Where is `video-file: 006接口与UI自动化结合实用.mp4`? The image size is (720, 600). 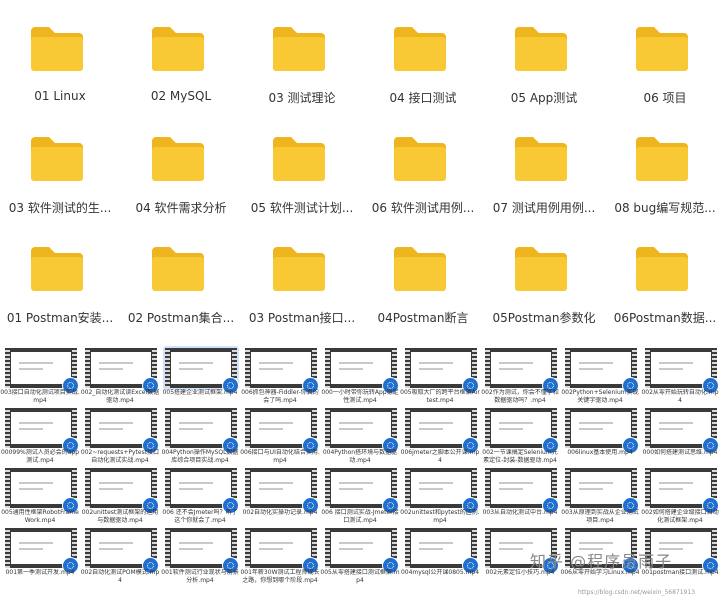 video-file: 006接口与UI自动化结合实用.mp4 is located at coordinates (280, 435).